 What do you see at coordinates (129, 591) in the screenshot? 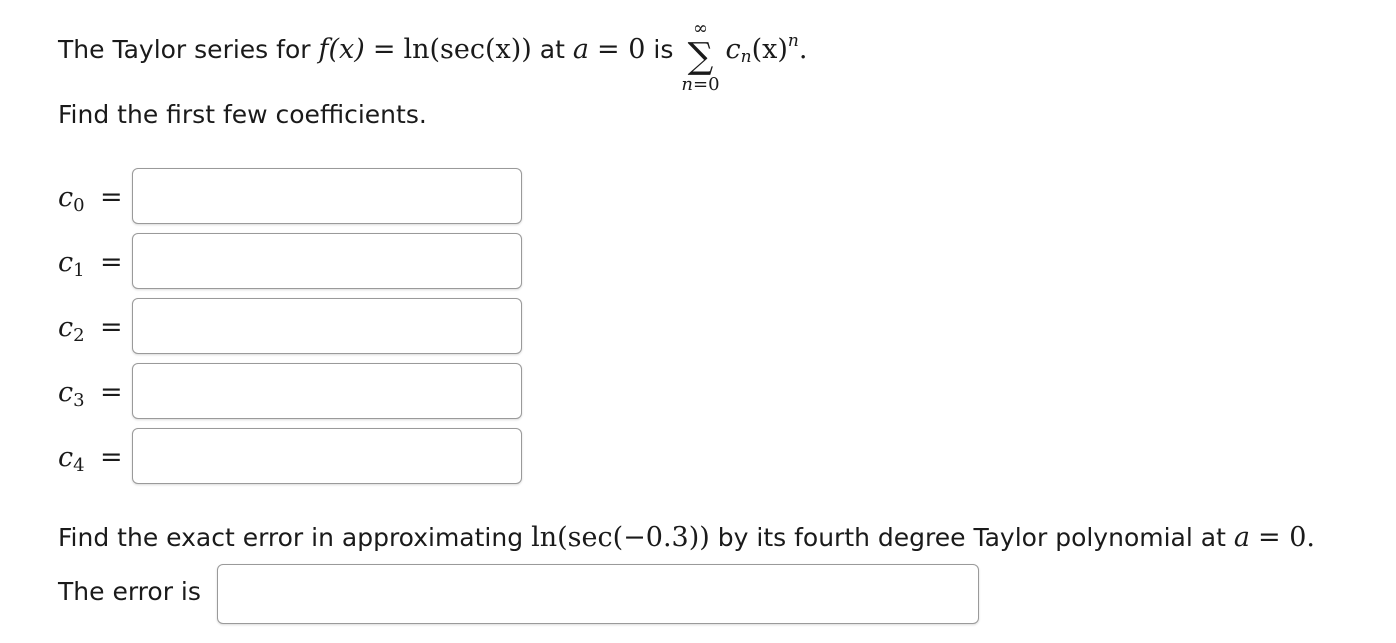
I see `error-answer-label: The error is` at bounding box center [129, 591].